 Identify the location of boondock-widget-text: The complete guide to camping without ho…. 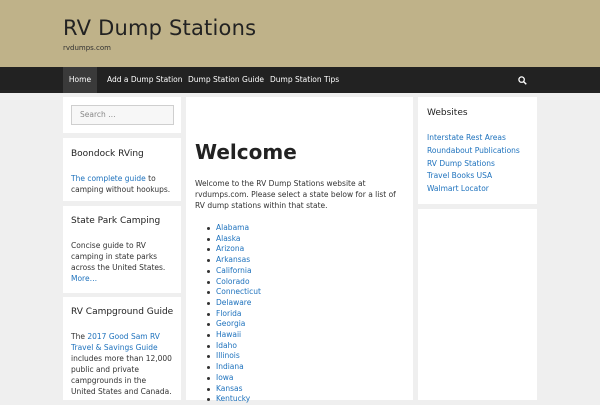
(122, 184).